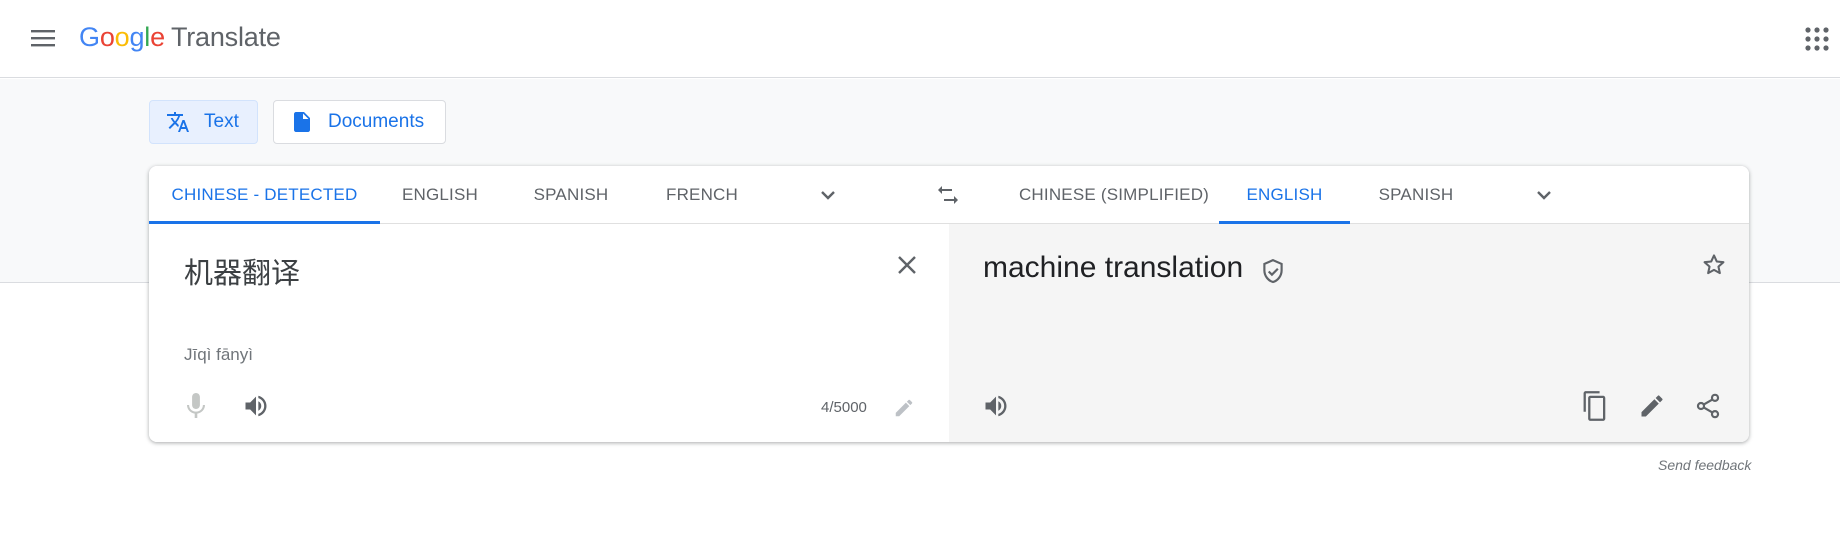  What do you see at coordinates (907, 265) in the screenshot?
I see `clear-source-close-icon` at bounding box center [907, 265].